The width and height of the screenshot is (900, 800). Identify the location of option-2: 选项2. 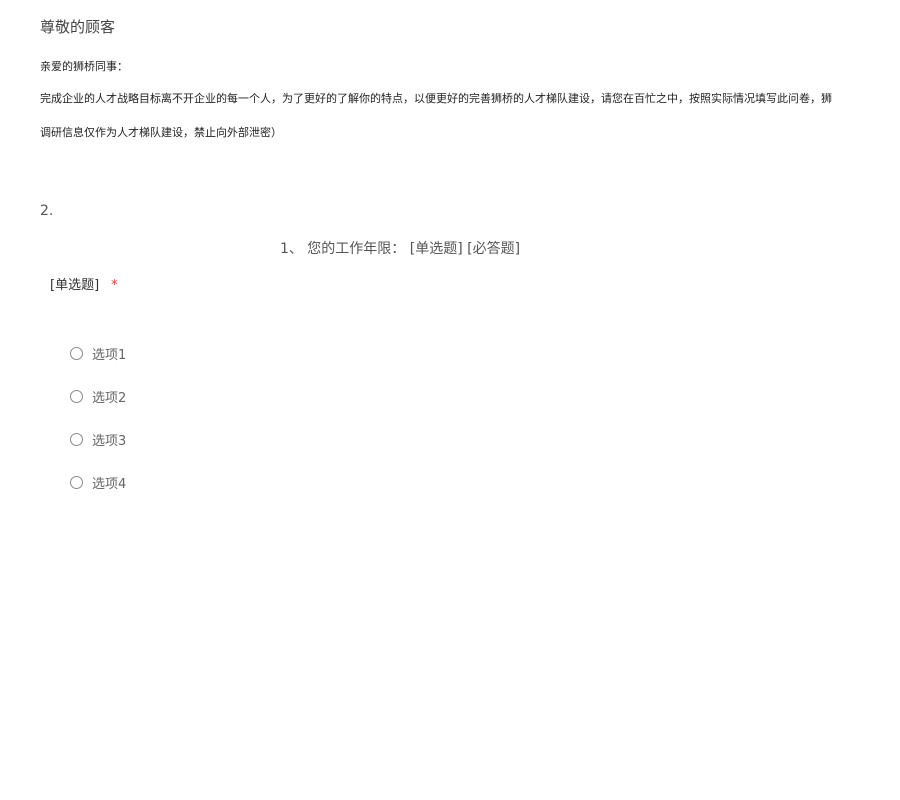
(98, 396).